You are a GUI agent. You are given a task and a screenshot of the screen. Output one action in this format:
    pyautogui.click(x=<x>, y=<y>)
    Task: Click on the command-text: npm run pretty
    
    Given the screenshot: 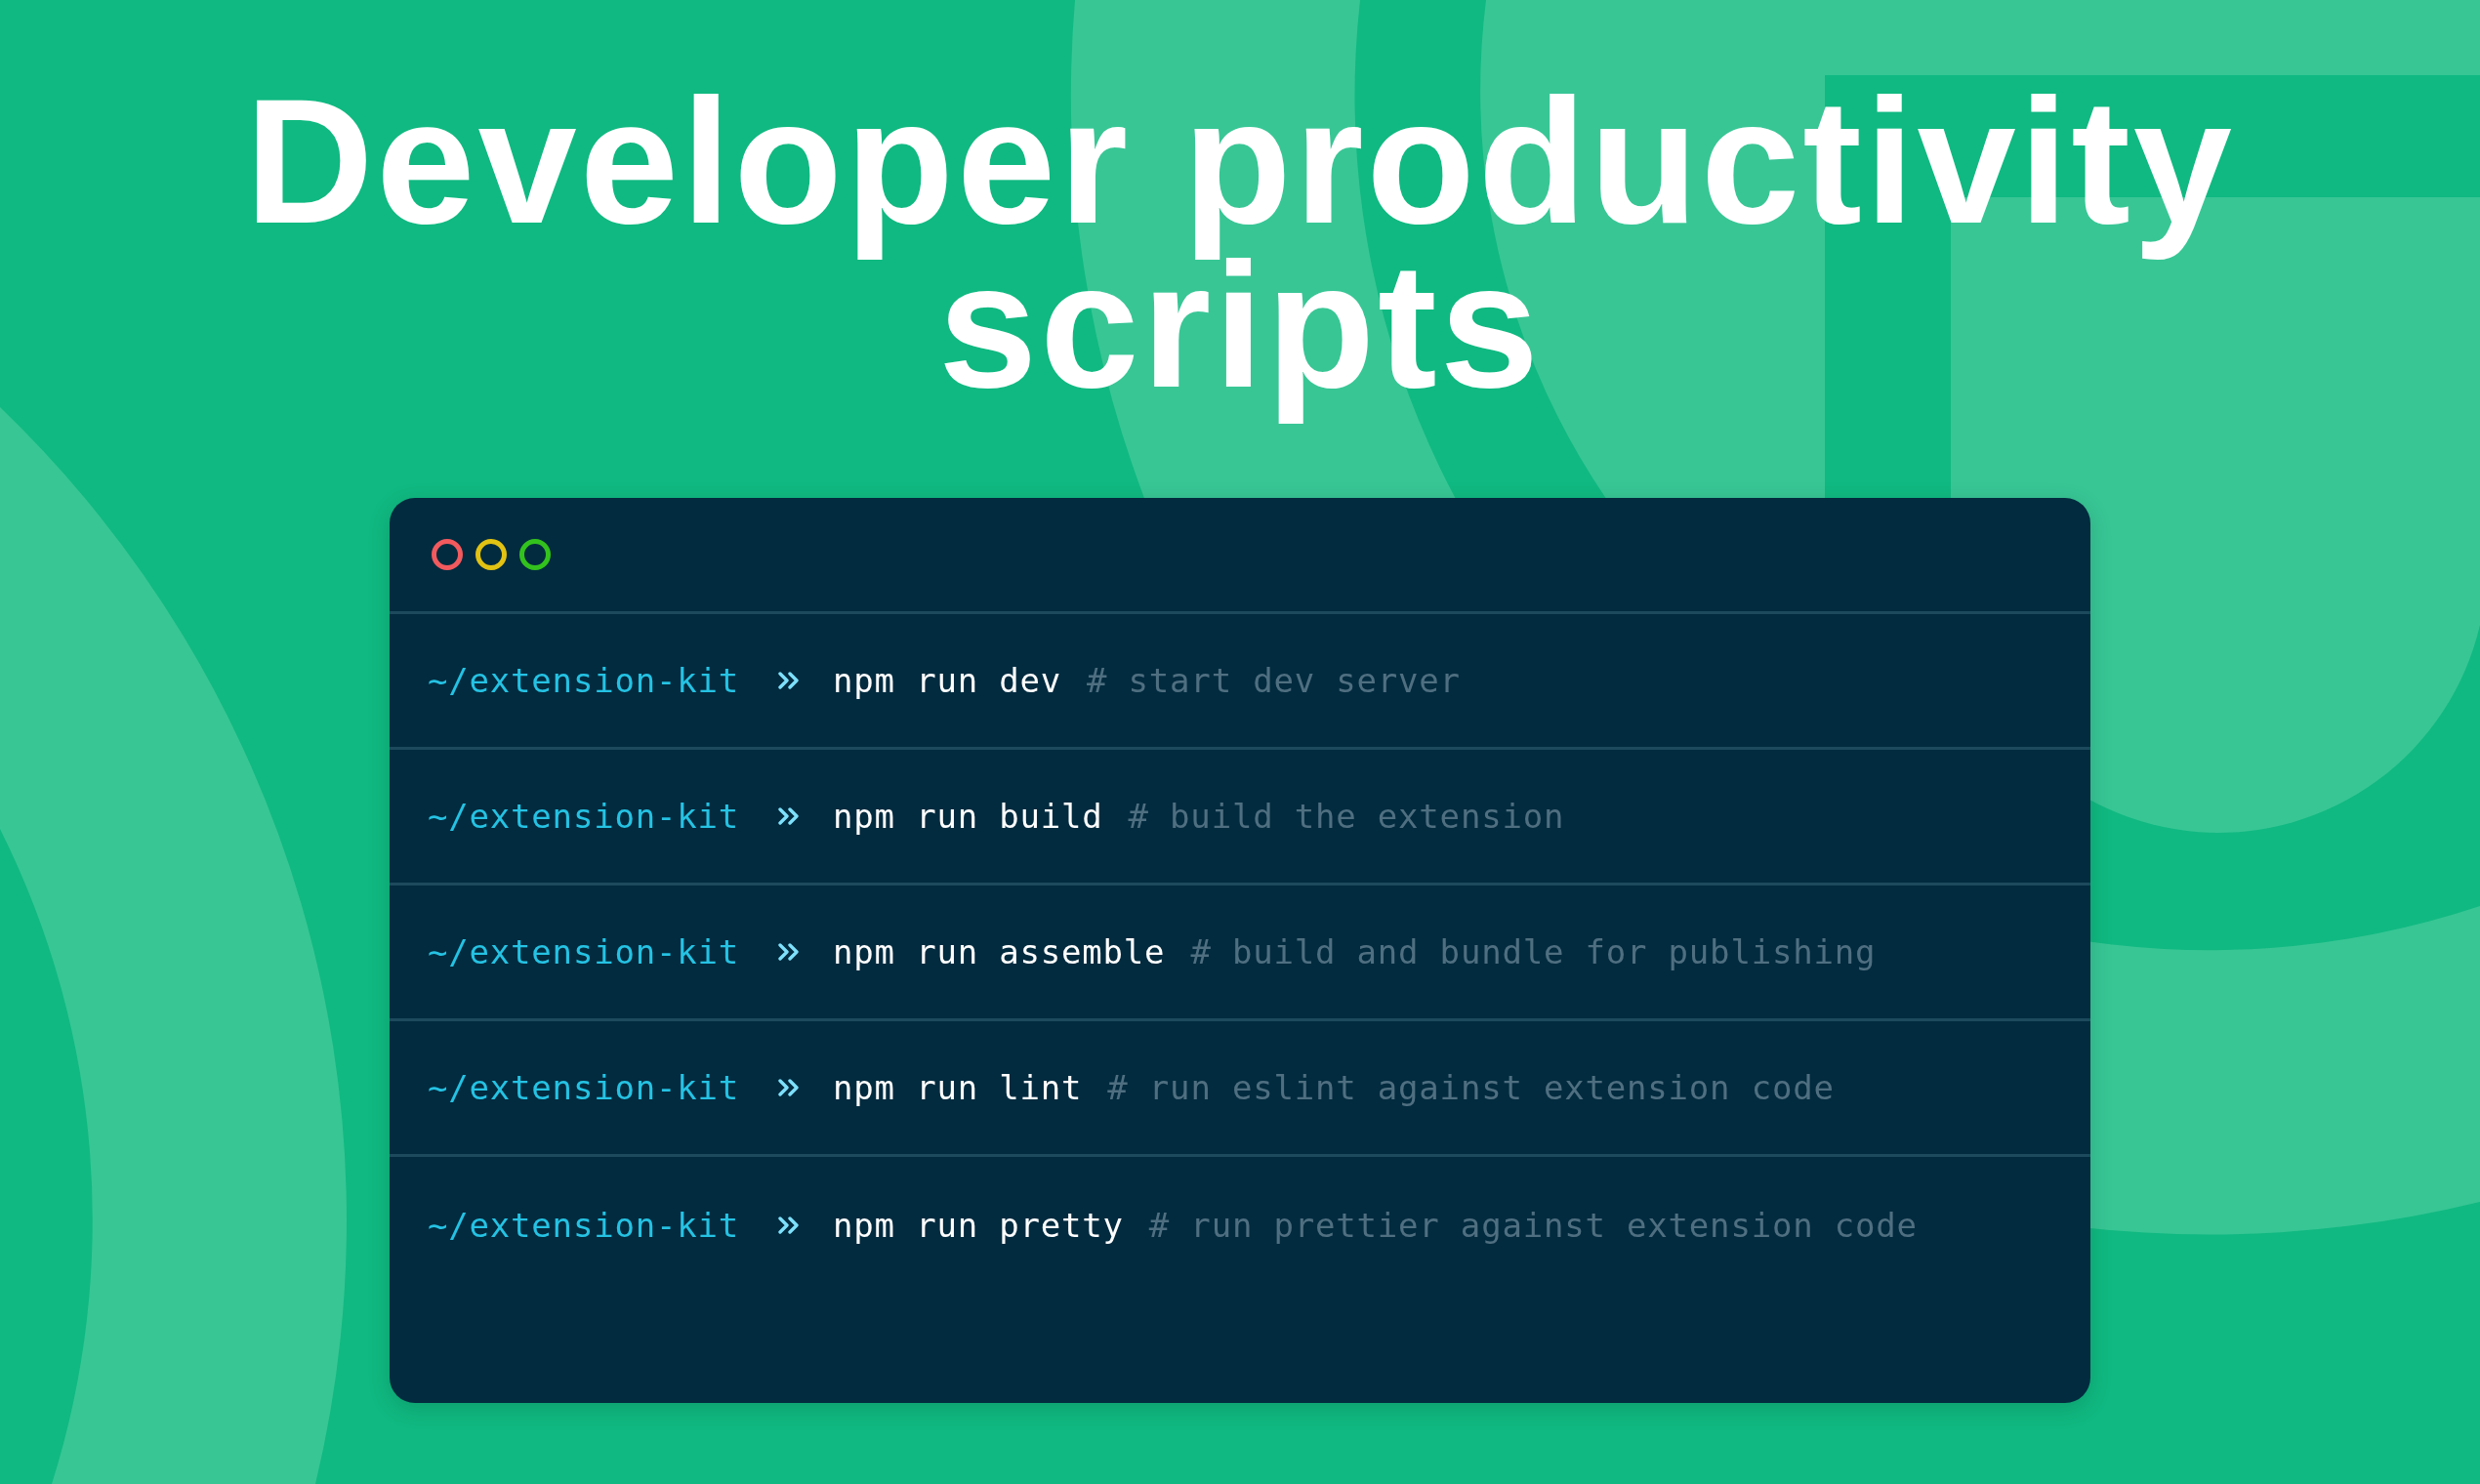 What is the action you would take?
    pyautogui.click(x=978, y=1225)
    